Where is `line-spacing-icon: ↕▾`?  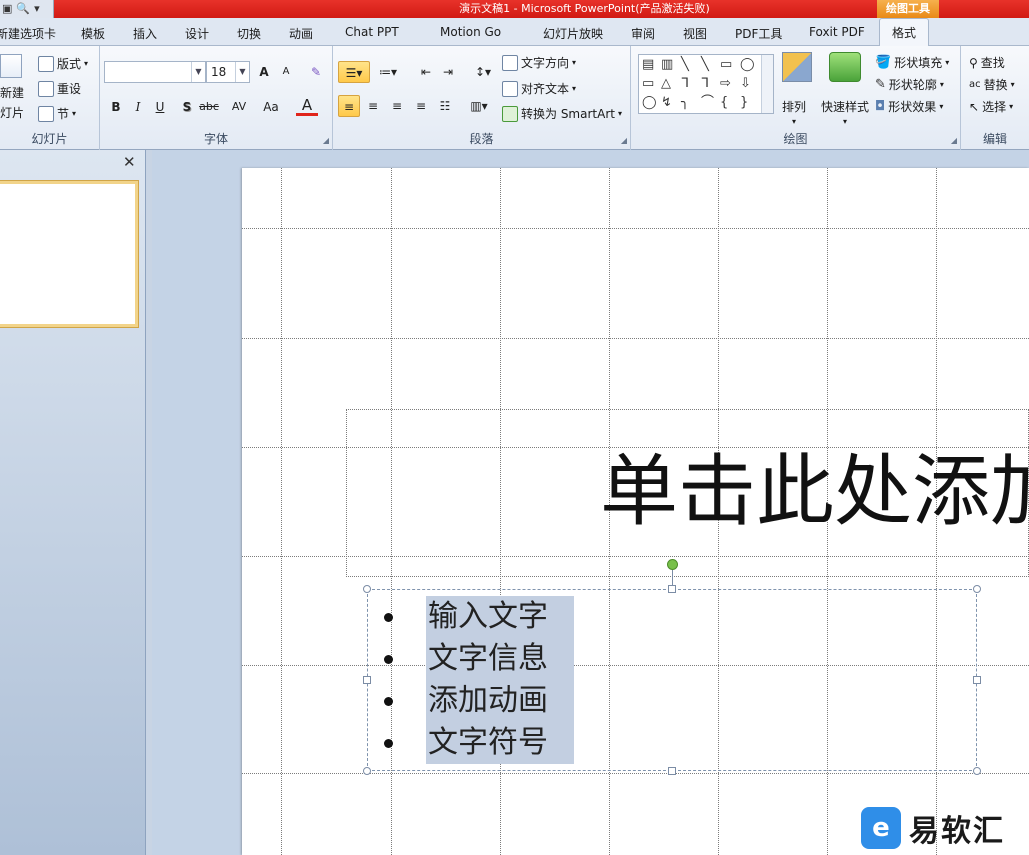 line-spacing-icon: ↕▾ is located at coordinates (483, 72).